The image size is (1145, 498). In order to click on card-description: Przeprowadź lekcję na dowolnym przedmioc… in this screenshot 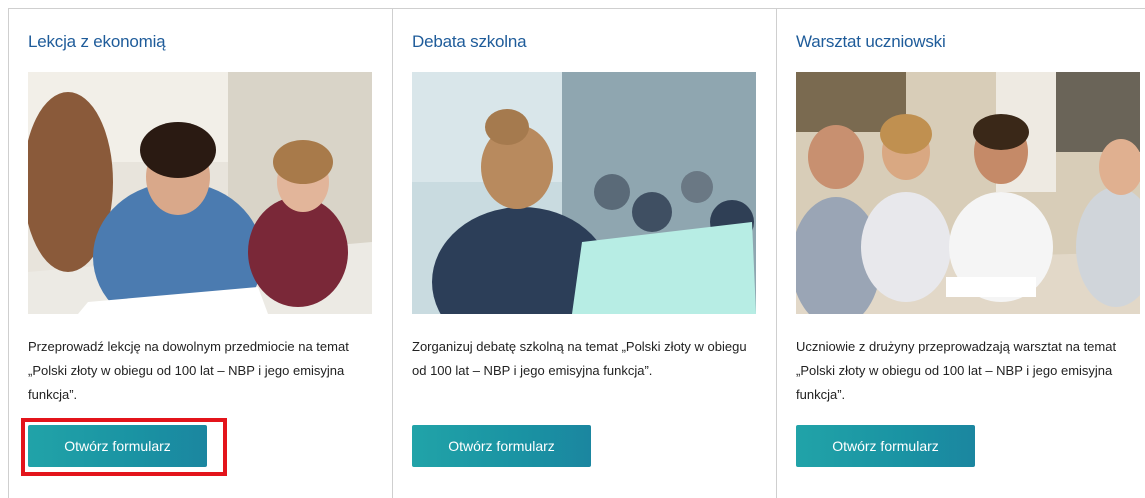, I will do `click(188, 370)`.